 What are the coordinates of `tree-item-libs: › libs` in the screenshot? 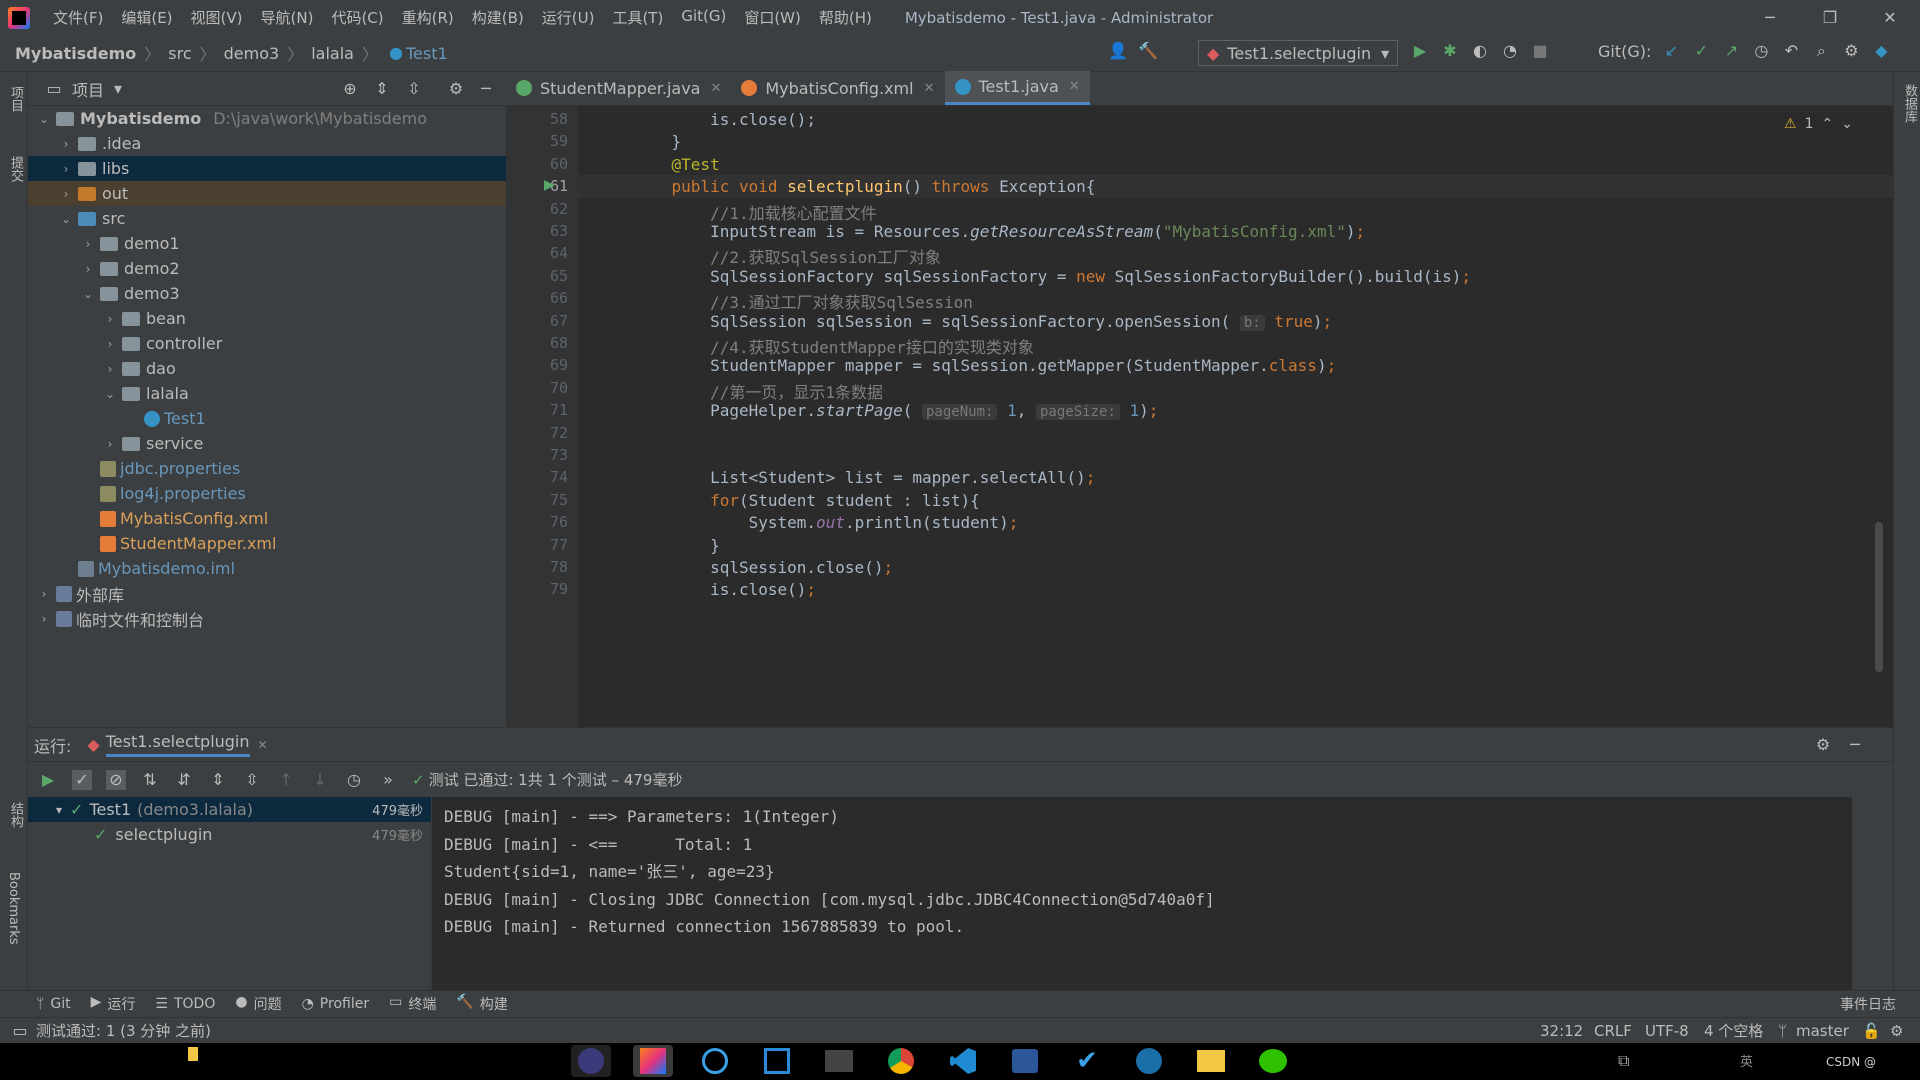 It's located at (267, 168).